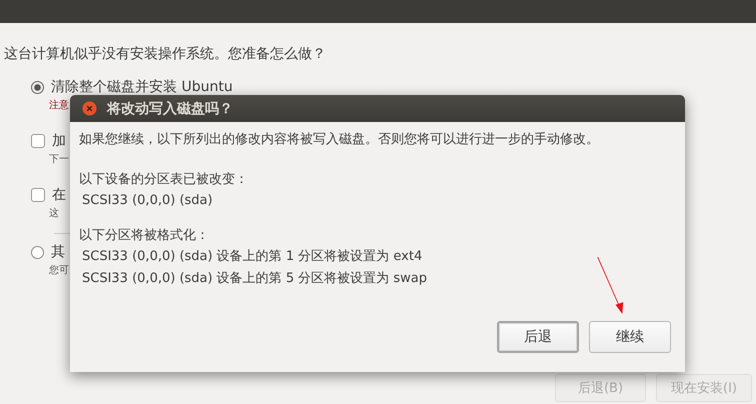 The image size is (756, 404). Describe the element at coordinates (252, 257) in the screenshot. I see `change-line: SCSI33 (0,0,0) (sda) 设备上的第 1 分区将被设置为 ext4` at that location.